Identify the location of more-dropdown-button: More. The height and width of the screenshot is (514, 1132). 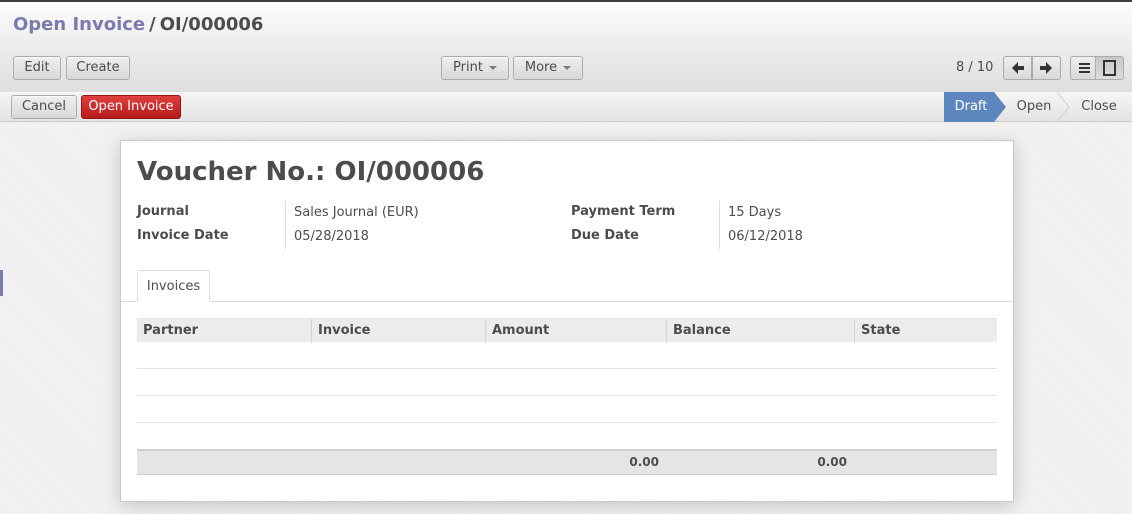
(548, 68).